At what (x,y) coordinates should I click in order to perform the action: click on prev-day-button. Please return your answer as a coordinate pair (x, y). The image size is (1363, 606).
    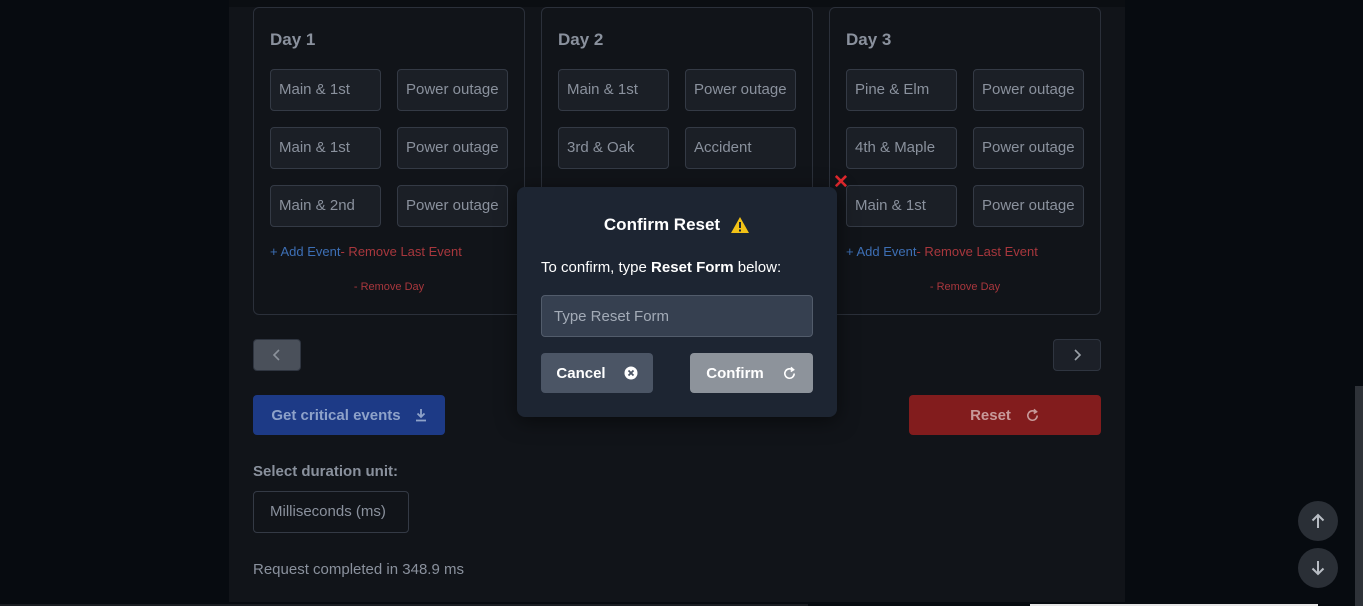
    Looking at the image, I should click on (277, 355).